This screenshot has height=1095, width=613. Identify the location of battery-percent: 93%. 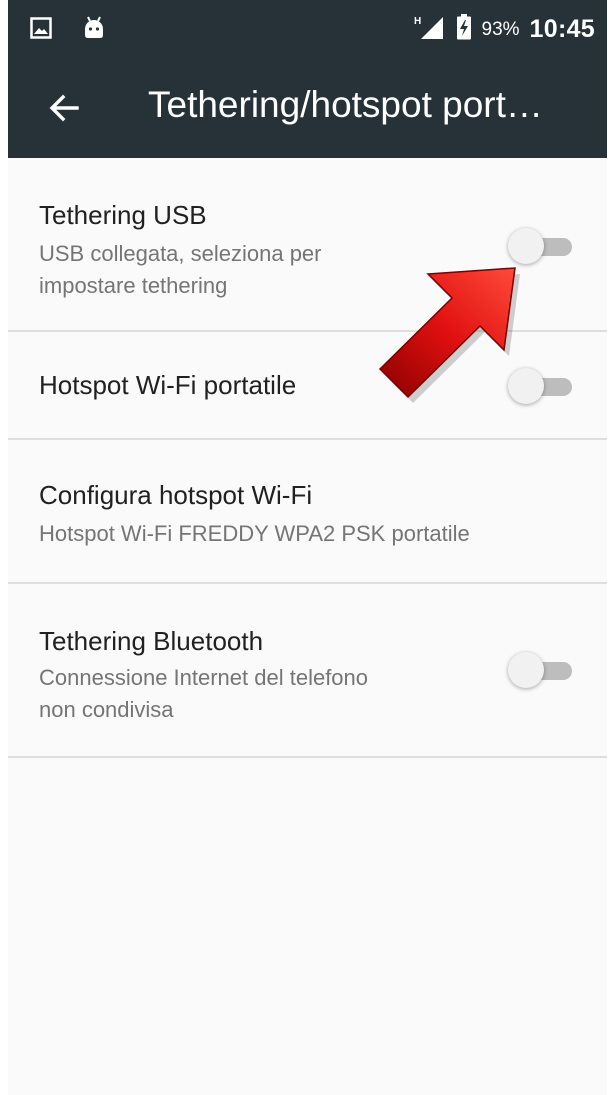
(500, 29).